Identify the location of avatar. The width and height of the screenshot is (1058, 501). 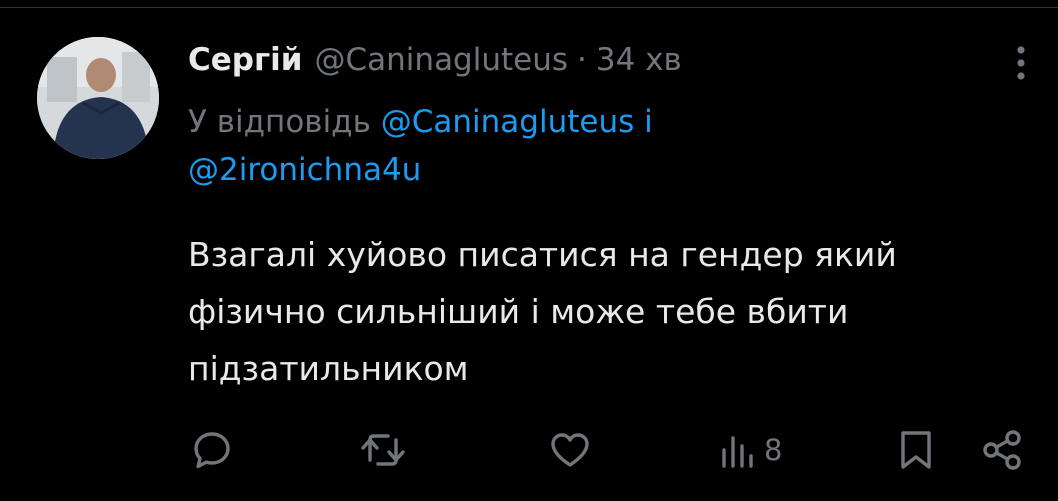
(98, 98).